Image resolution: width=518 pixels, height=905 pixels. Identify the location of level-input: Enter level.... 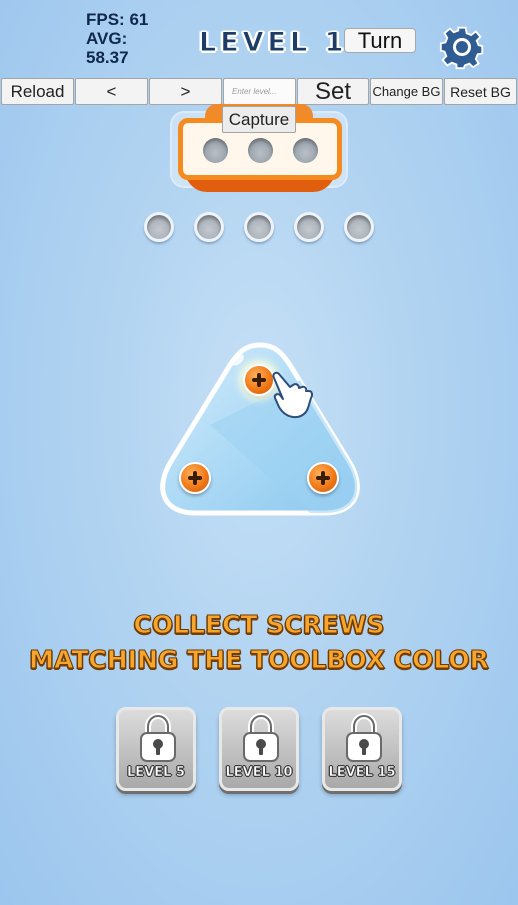
(259, 91).